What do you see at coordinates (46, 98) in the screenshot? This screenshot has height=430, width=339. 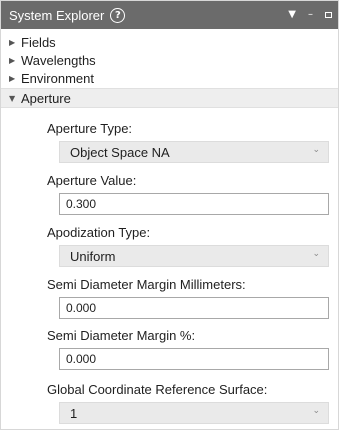 I see `tree-item-label: Aperture` at bounding box center [46, 98].